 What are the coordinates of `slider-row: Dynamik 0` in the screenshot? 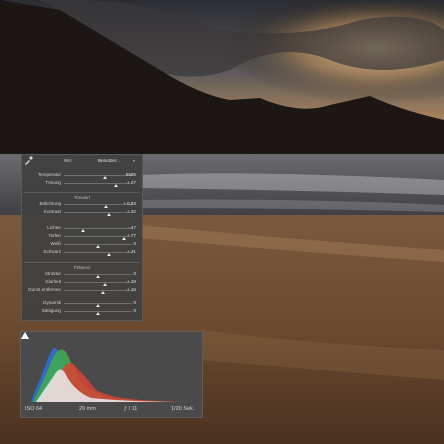 It's located at (82, 303).